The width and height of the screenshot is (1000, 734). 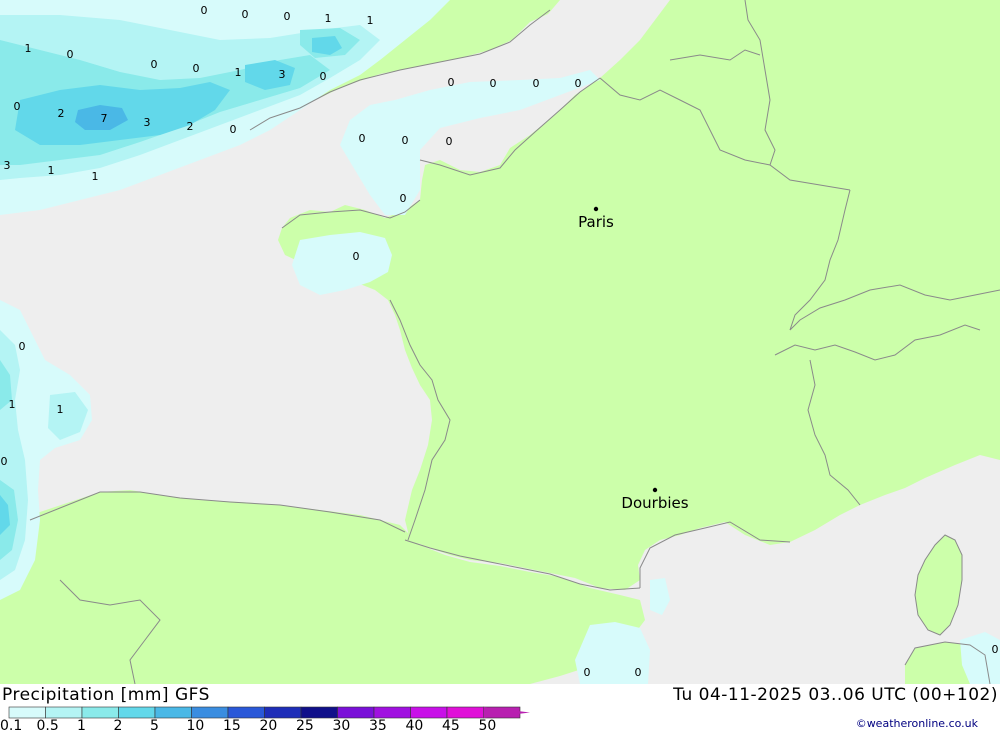 What do you see at coordinates (305, 726) in the screenshot?
I see `legend-label: 25` at bounding box center [305, 726].